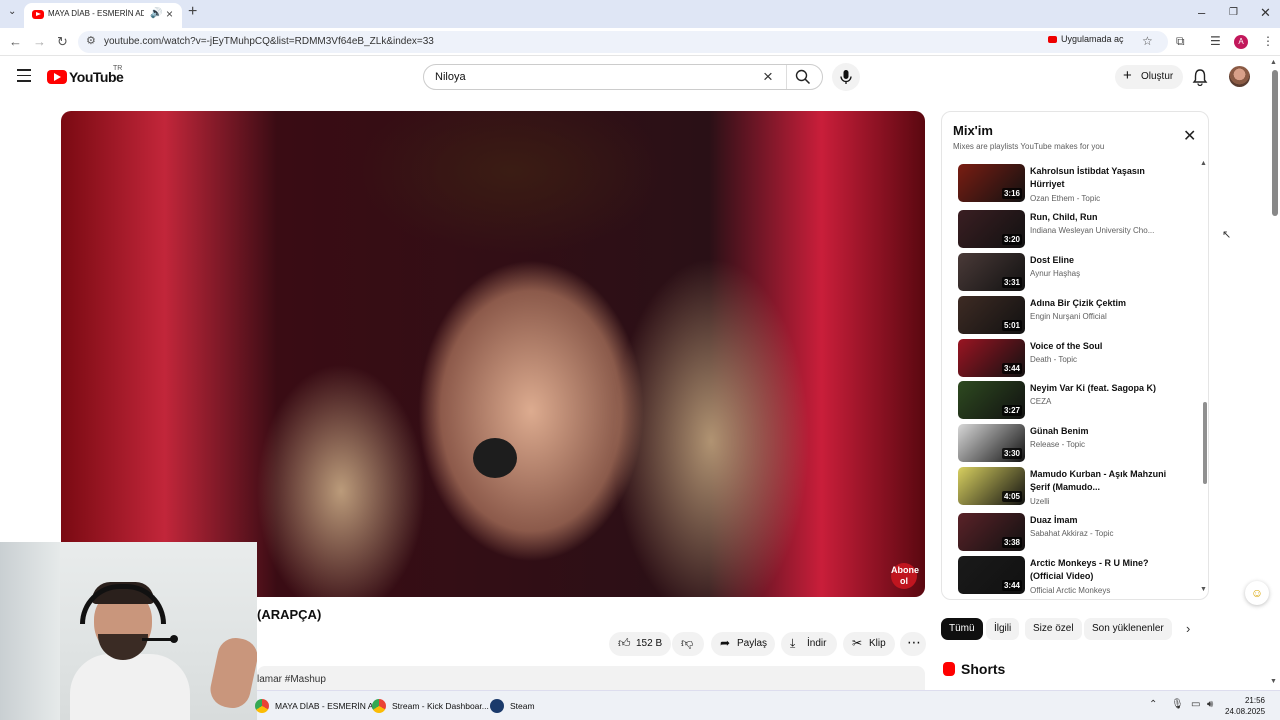 This screenshot has width=1280, height=720. What do you see at coordinates (1100, 303) in the screenshot?
I see `playlist-item-title: Adına Bir Çizik Çektim` at bounding box center [1100, 303].